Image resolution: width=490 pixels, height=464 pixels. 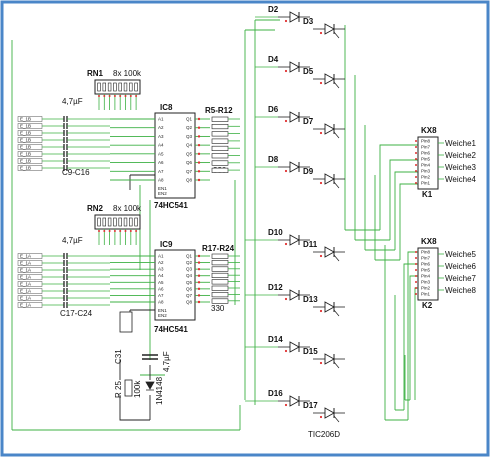 What do you see at coordinates (76, 313) in the screenshot?
I see `c-group-bottom-label: C17-C24` at bounding box center [76, 313].